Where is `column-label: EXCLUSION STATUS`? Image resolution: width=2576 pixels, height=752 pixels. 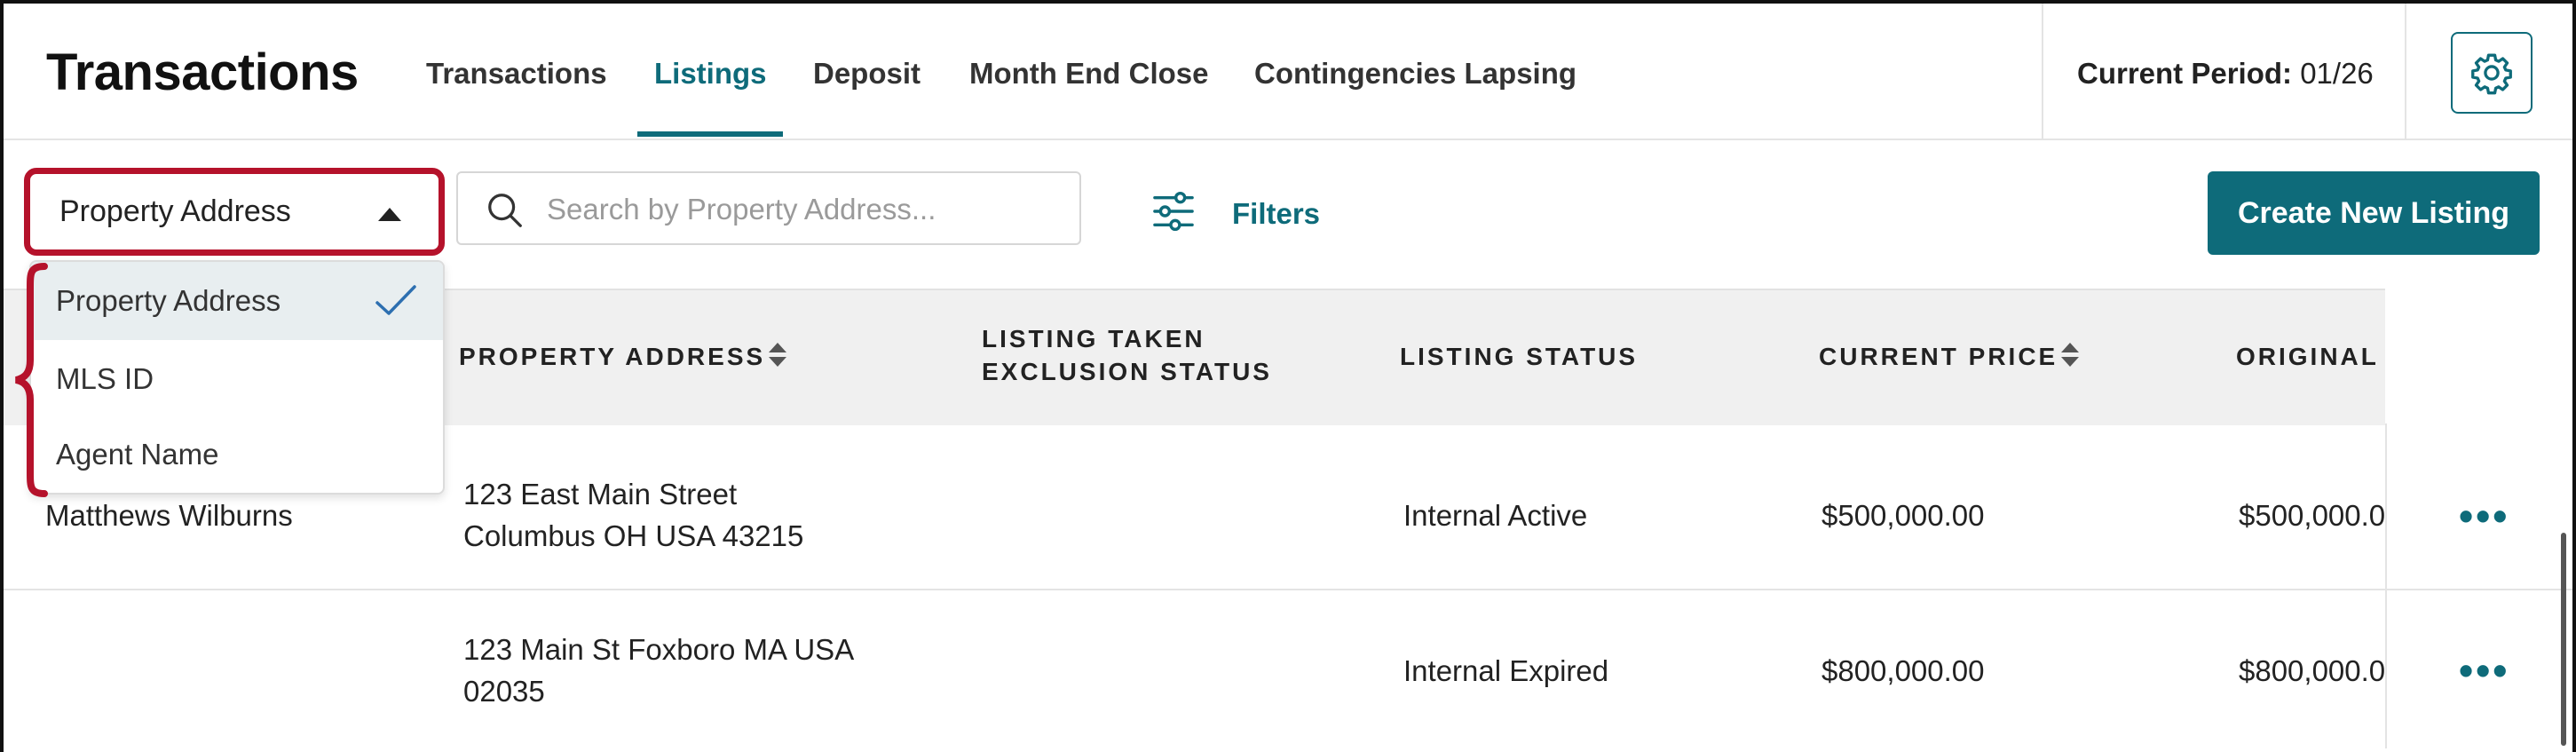 column-label: EXCLUSION STATUS is located at coordinates (1127, 371).